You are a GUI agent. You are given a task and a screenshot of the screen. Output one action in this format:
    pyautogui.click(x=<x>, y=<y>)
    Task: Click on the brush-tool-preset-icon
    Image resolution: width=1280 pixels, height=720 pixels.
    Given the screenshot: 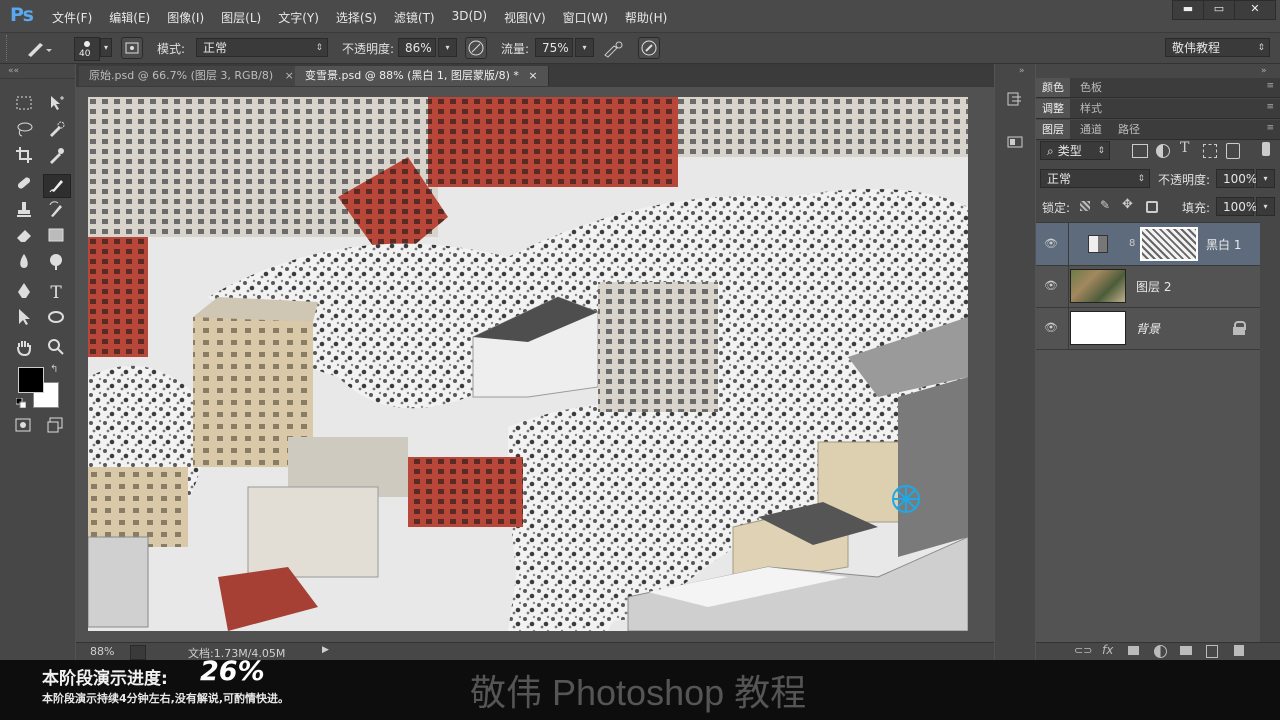 What is the action you would take?
    pyautogui.click(x=37, y=49)
    